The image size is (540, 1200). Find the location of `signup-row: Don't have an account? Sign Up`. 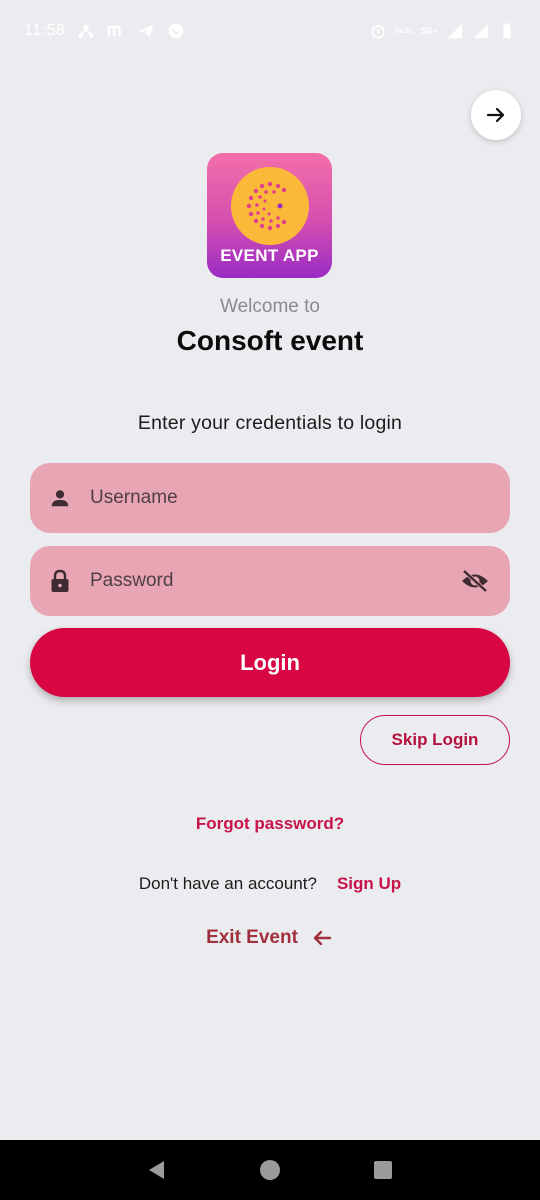

signup-row: Don't have an account? Sign Up is located at coordinates (270, 884).